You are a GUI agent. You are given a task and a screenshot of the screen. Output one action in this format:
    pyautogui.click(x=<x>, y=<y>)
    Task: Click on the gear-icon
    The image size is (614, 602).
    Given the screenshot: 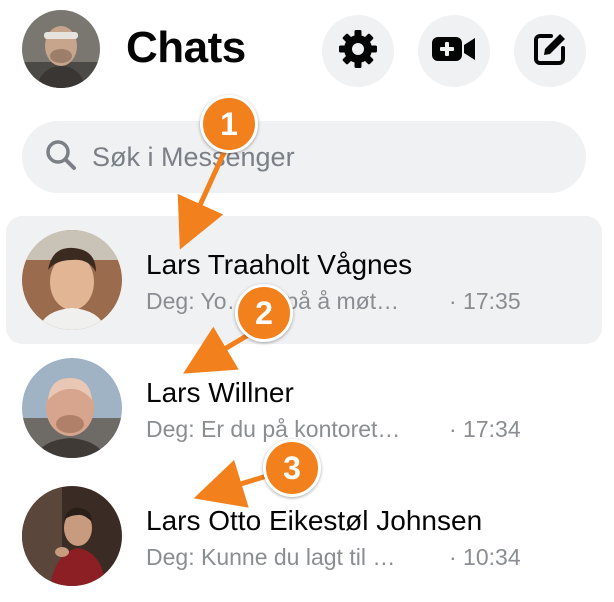 What is the action you would take?
    pyautogui.click(x=358, y=51)
    